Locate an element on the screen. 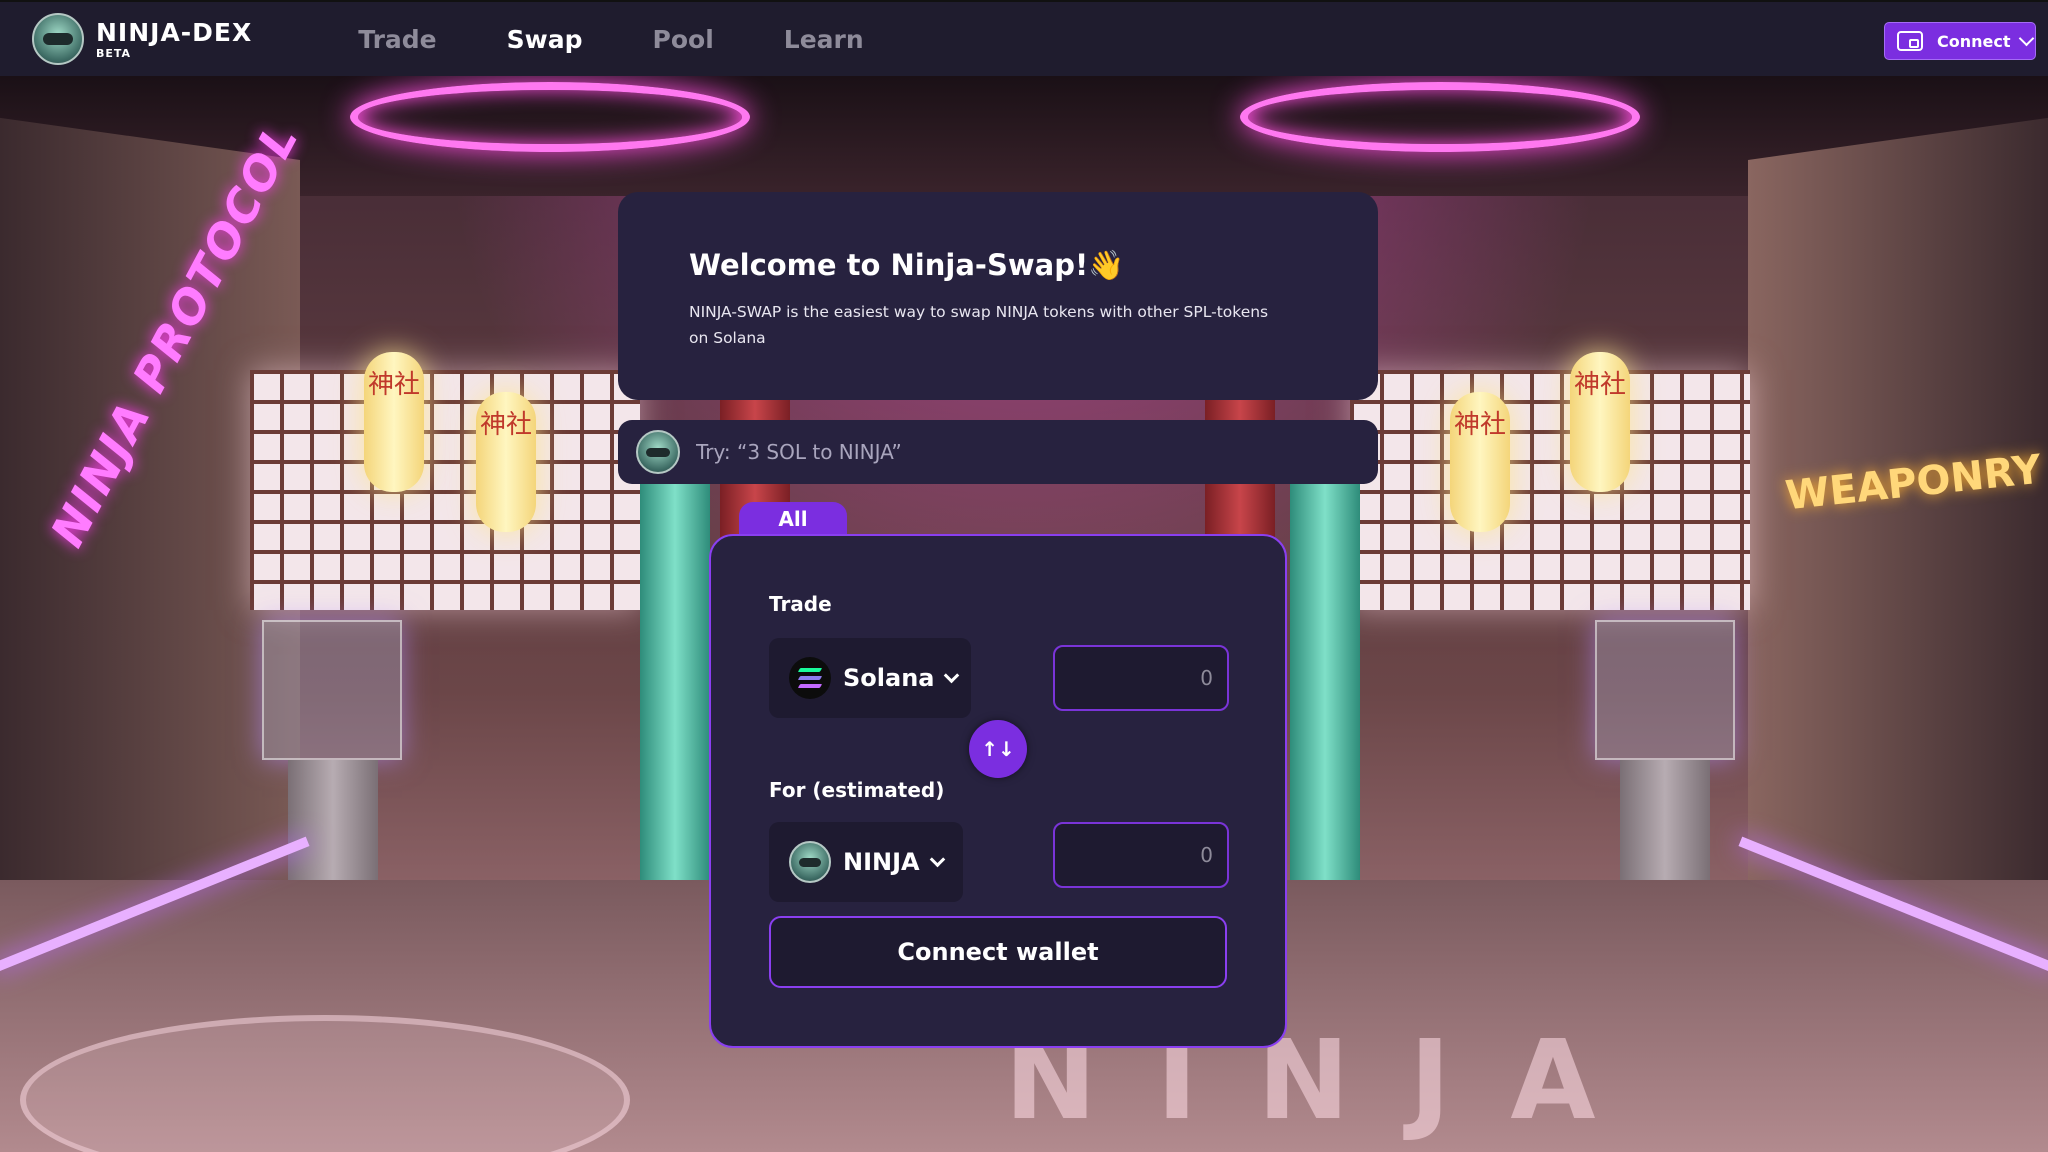 Image resolution: width=2048 pixels, height=1152 pixels. display-case-left is located at coordinates (332, 690).